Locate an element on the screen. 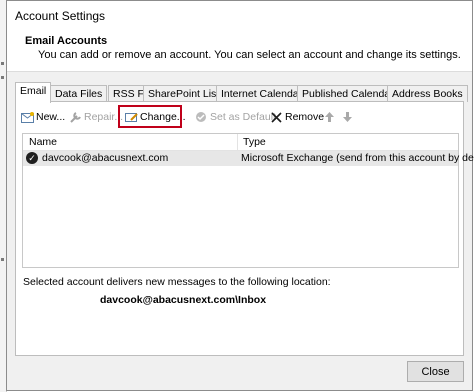 This screenshot has height=392, width=474. remove-button: Remove is located at coordinates (296, 117).